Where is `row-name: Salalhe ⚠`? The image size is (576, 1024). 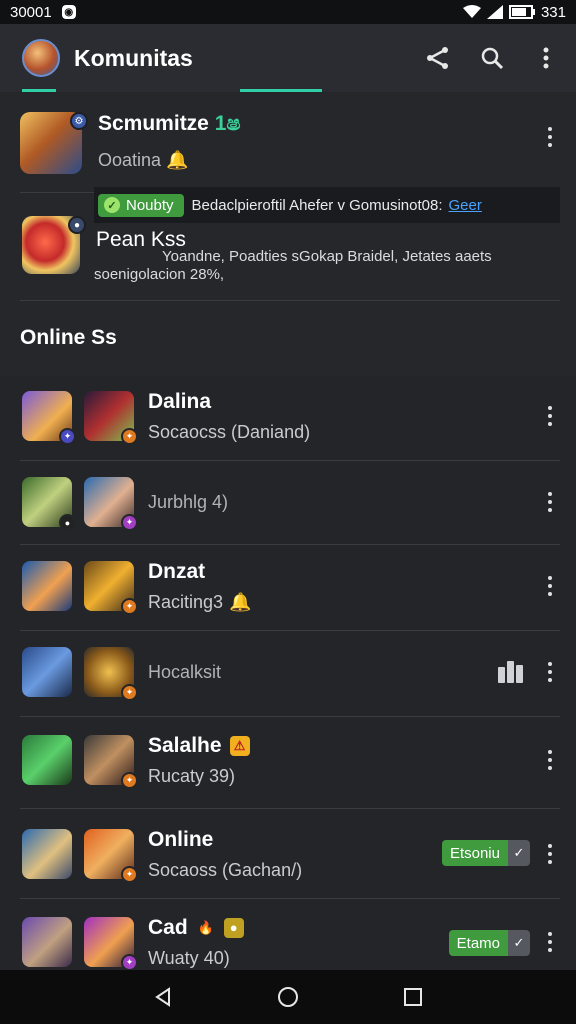 row-name: Salalhe ⚠ is located at coordinates (199, 746).